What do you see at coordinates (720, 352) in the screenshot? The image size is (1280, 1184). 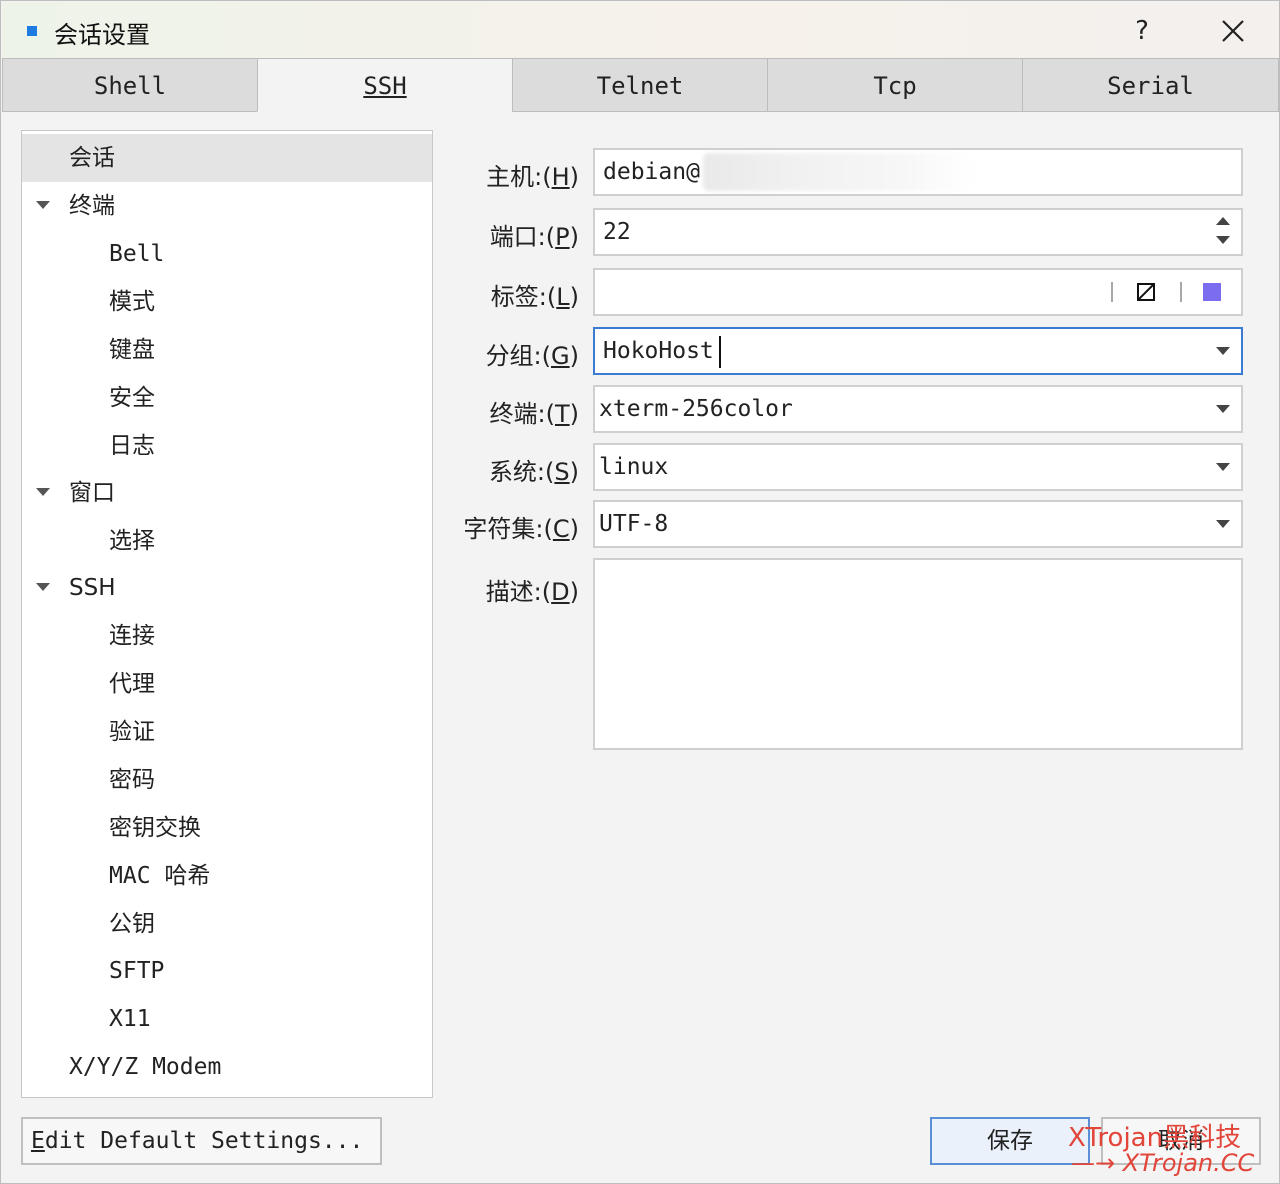 I see `text-caret` at bounding box center [720, 352].